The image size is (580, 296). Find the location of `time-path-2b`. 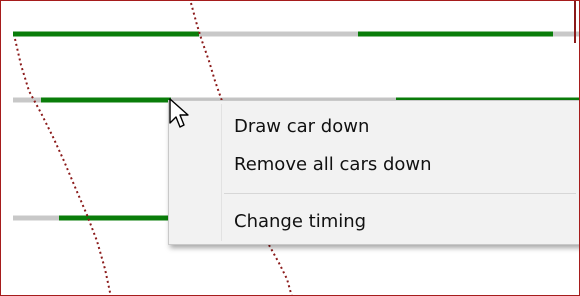

time-path-2b is located at coordinates (280, 269).